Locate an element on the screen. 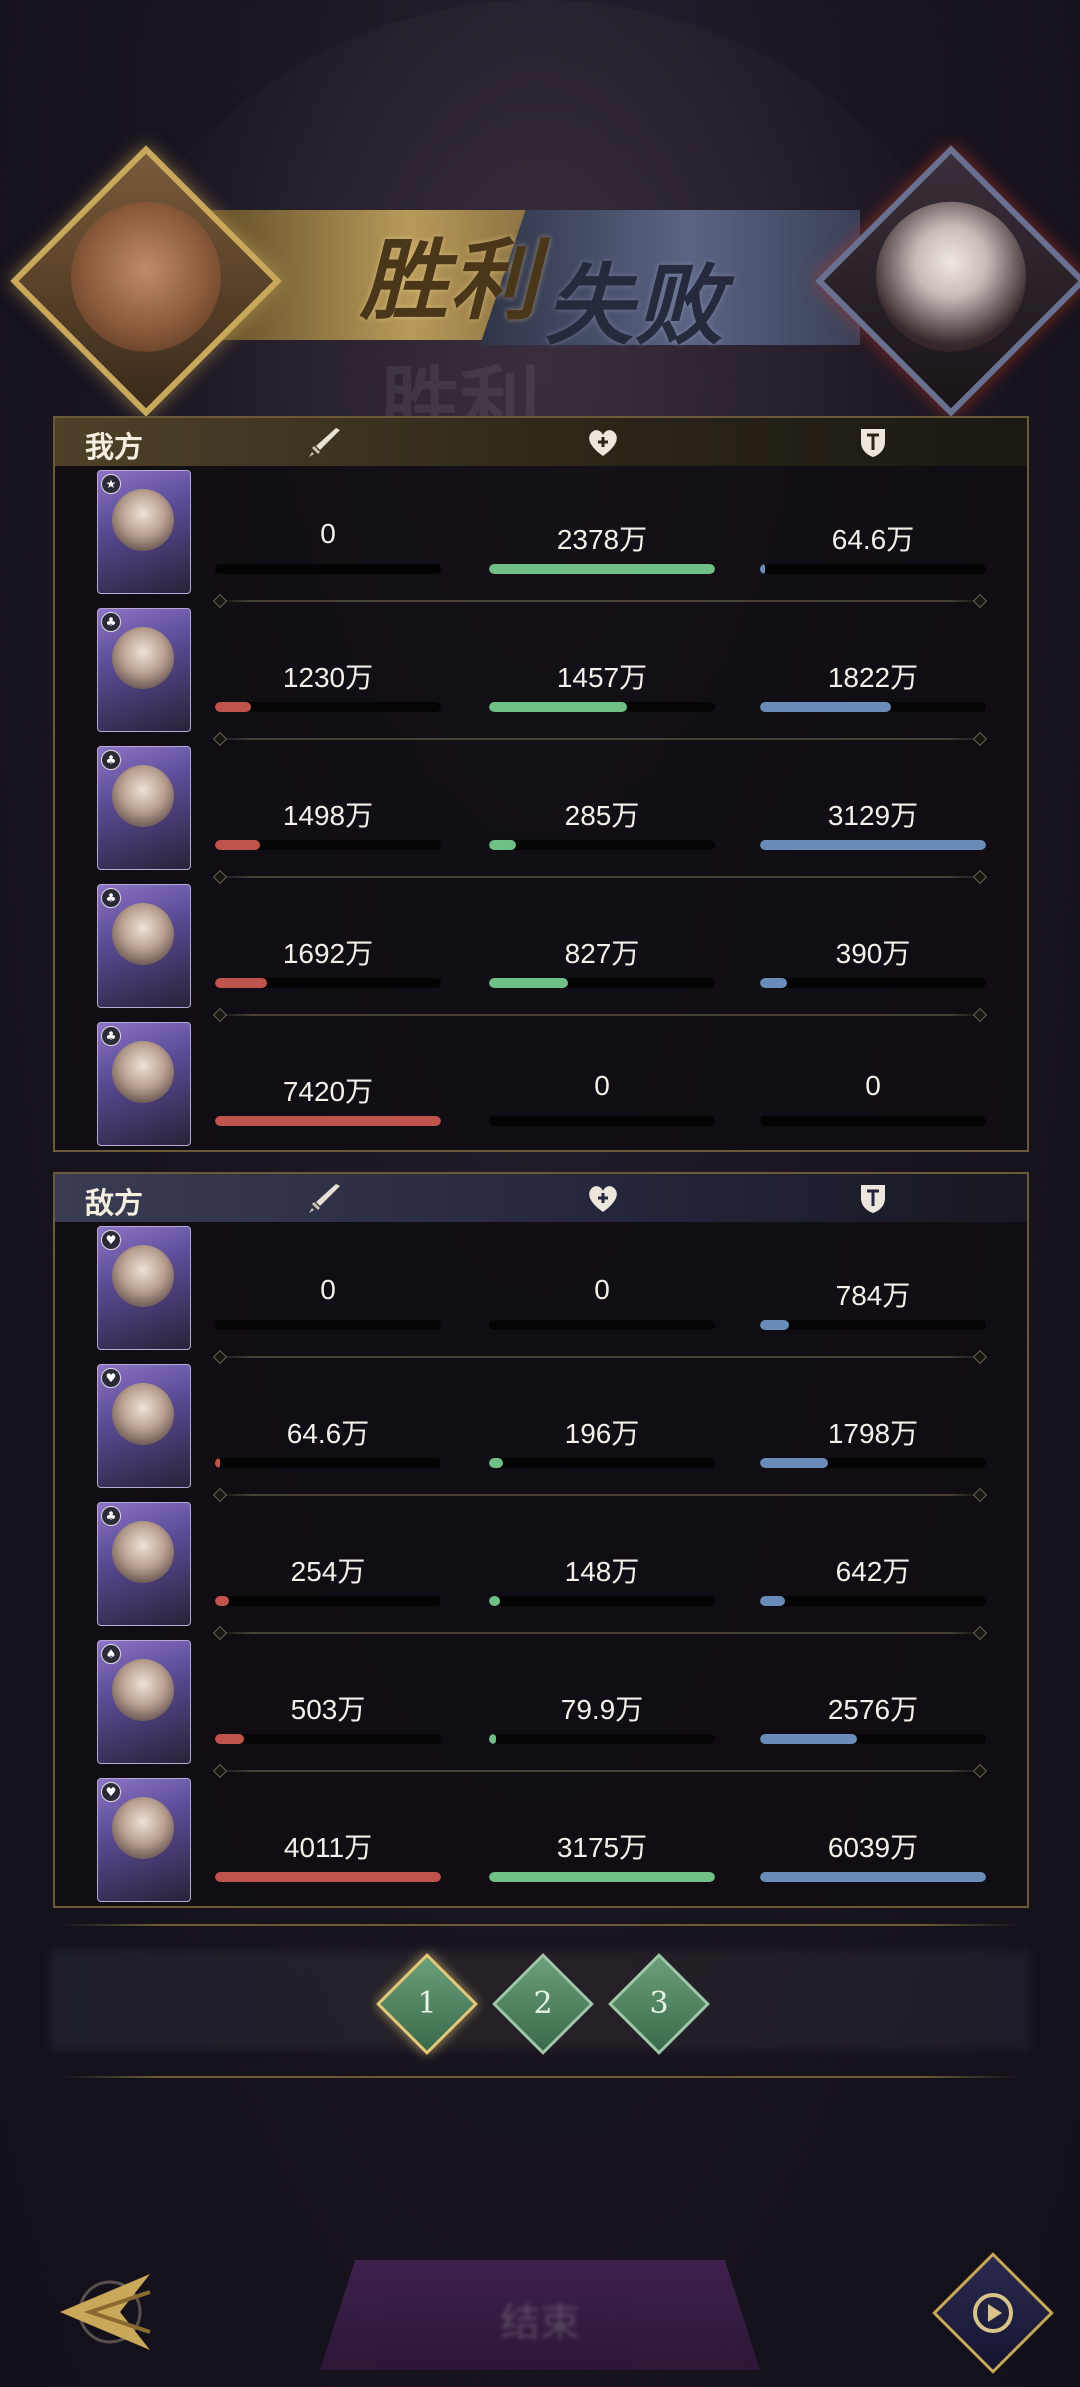 Image resolution: width=1080 pixels, height=2387 pixels. hero-card: ♠ is located at coordinates (144, 1702).